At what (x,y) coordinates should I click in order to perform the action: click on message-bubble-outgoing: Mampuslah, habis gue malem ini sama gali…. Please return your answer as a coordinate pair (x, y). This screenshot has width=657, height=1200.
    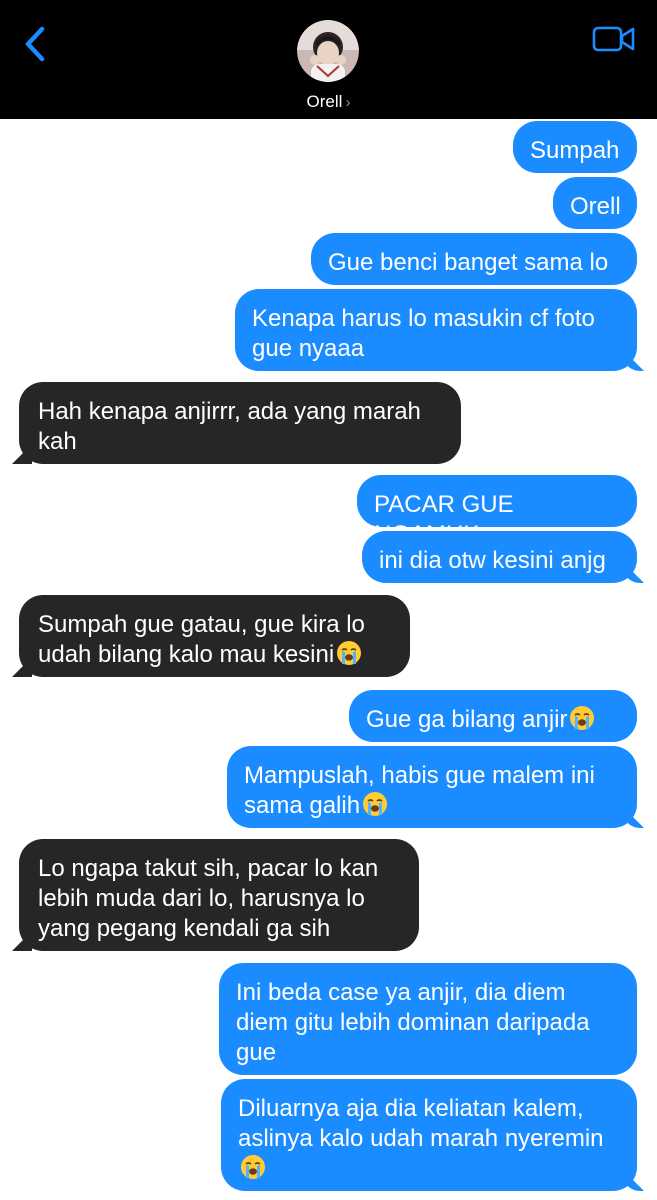
    Looking at the image, I should click on (432, 787).